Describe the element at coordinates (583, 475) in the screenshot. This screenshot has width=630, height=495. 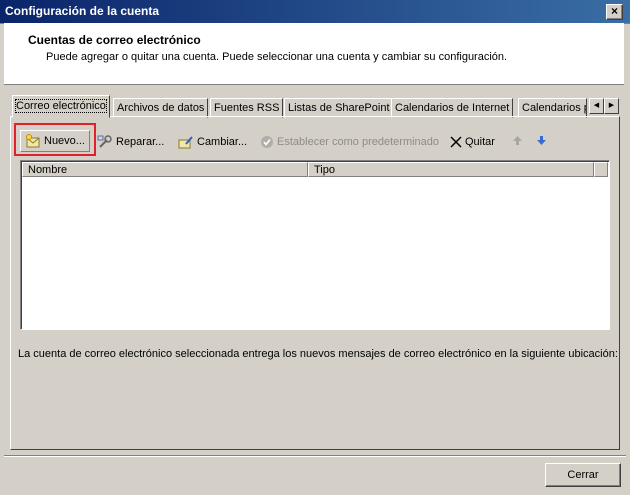
I see `close-dialog-button: Cerrar` at that location.